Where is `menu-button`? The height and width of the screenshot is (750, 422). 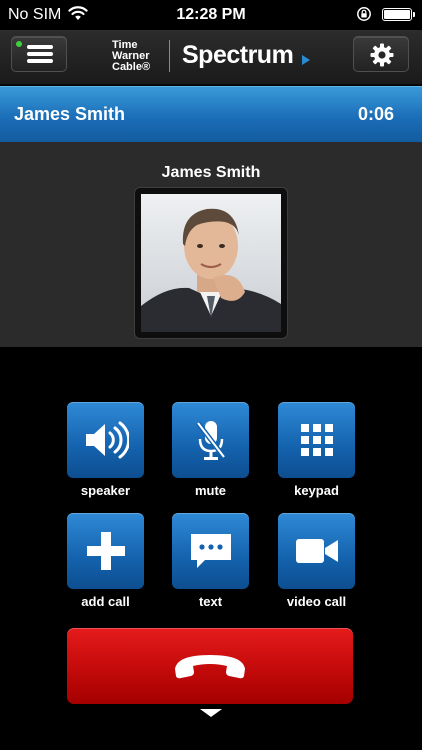 menu-button is located at coordinates (39, 54).